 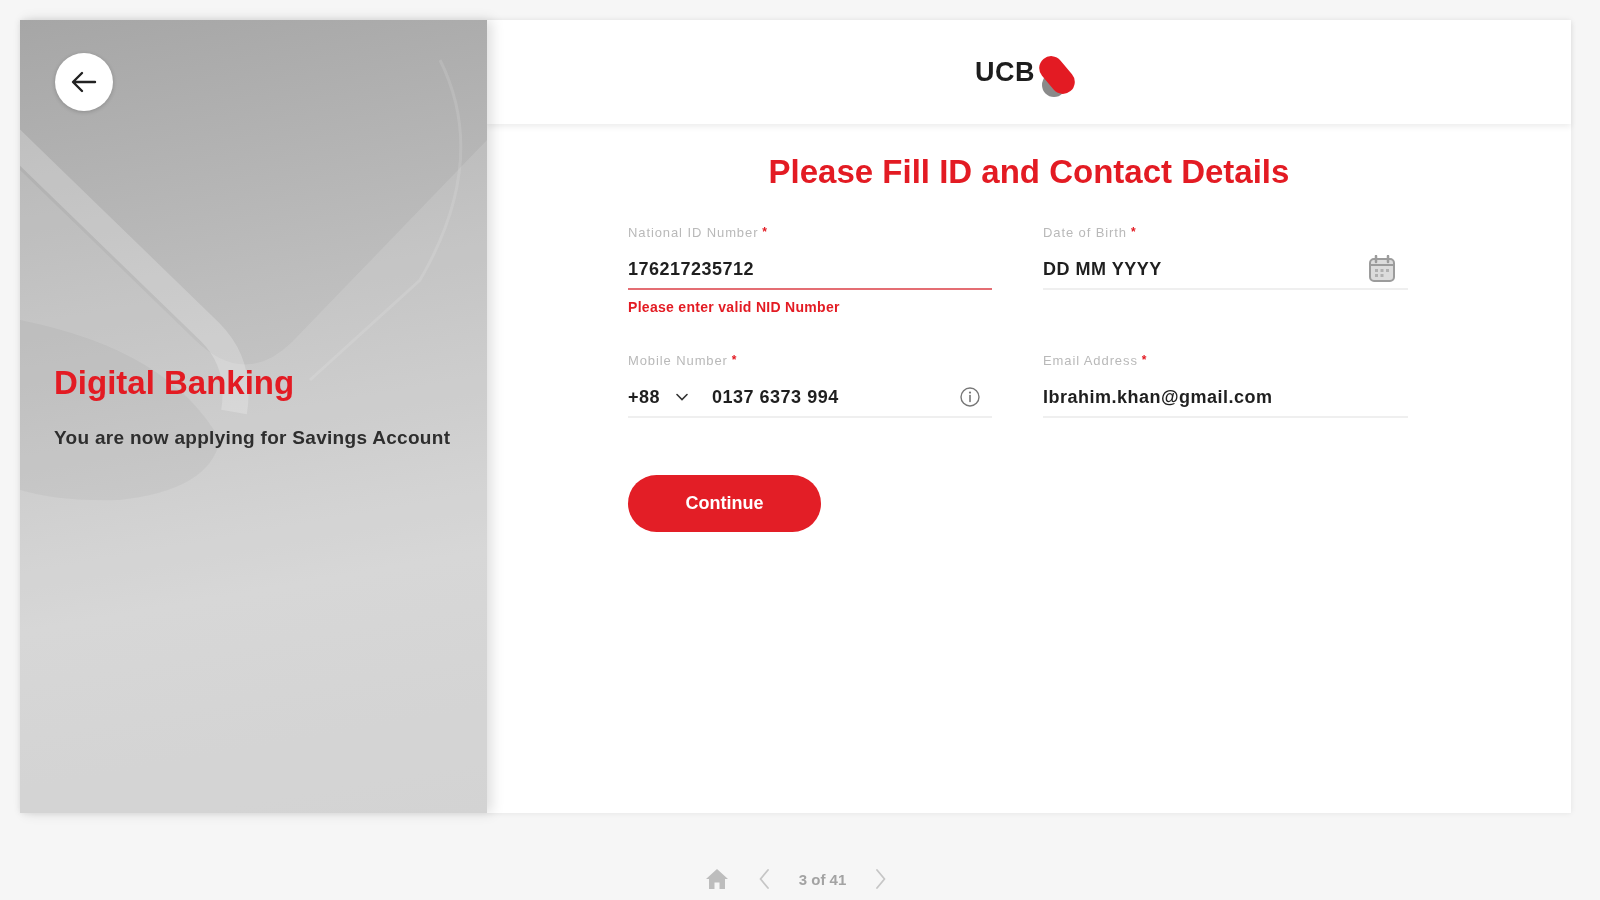 I want to click on back-button, so click(x=84, y=82).